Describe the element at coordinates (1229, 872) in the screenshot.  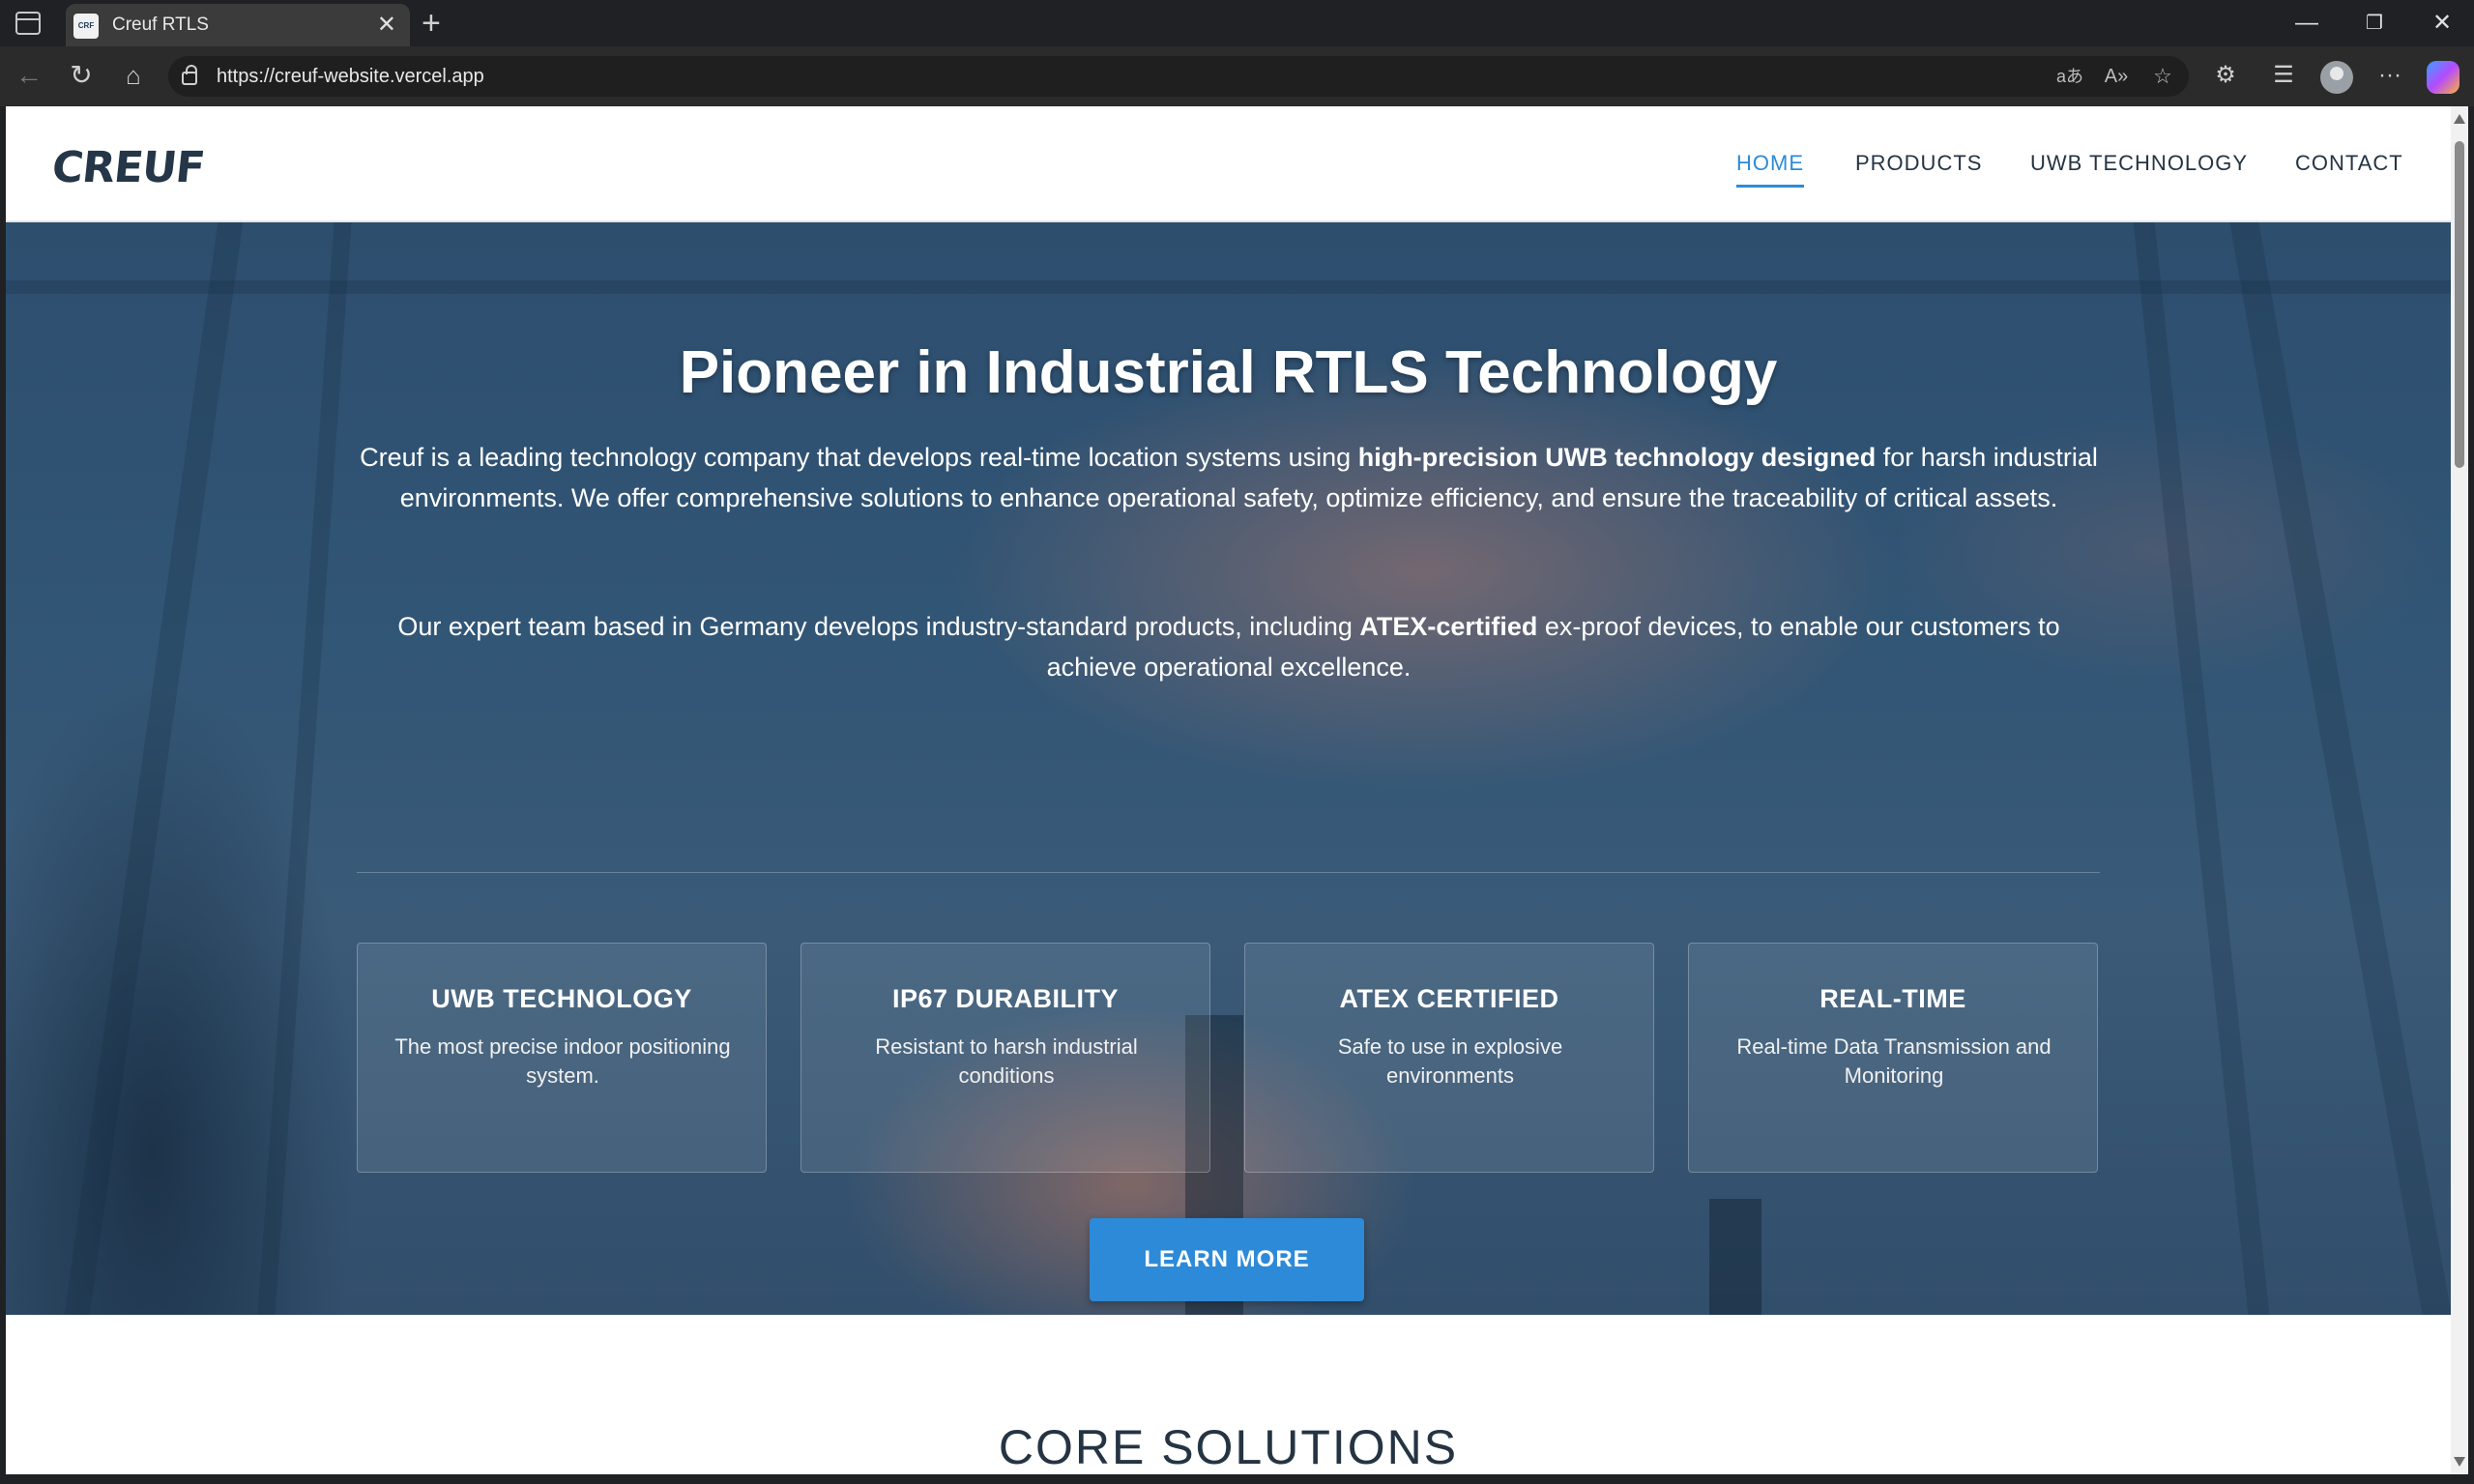
I see `hero-divider` at that location.